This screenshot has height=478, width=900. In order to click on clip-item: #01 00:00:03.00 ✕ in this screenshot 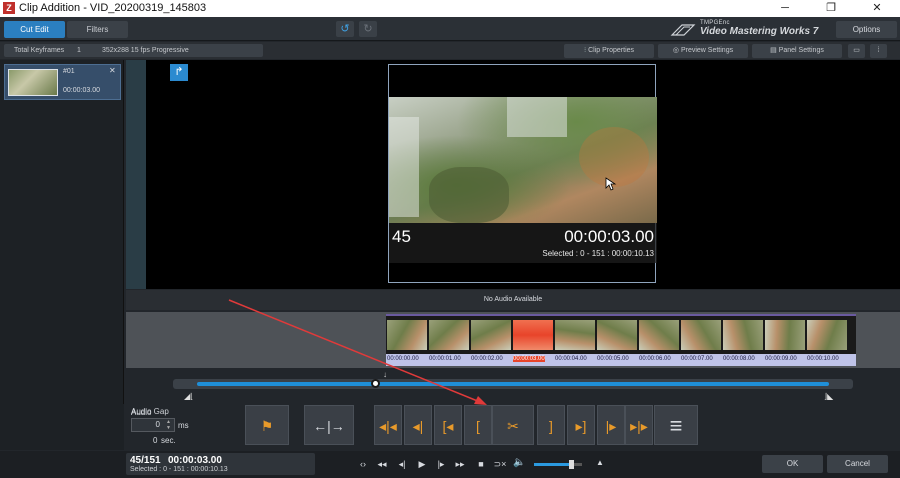, I will do `click(62, 82)`.